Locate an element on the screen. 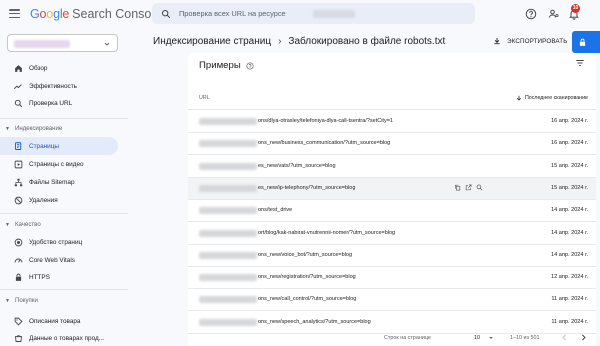 The width and height of the screenshot is (600, 346). inspect-url-icon is located at coordinates (479, 187).